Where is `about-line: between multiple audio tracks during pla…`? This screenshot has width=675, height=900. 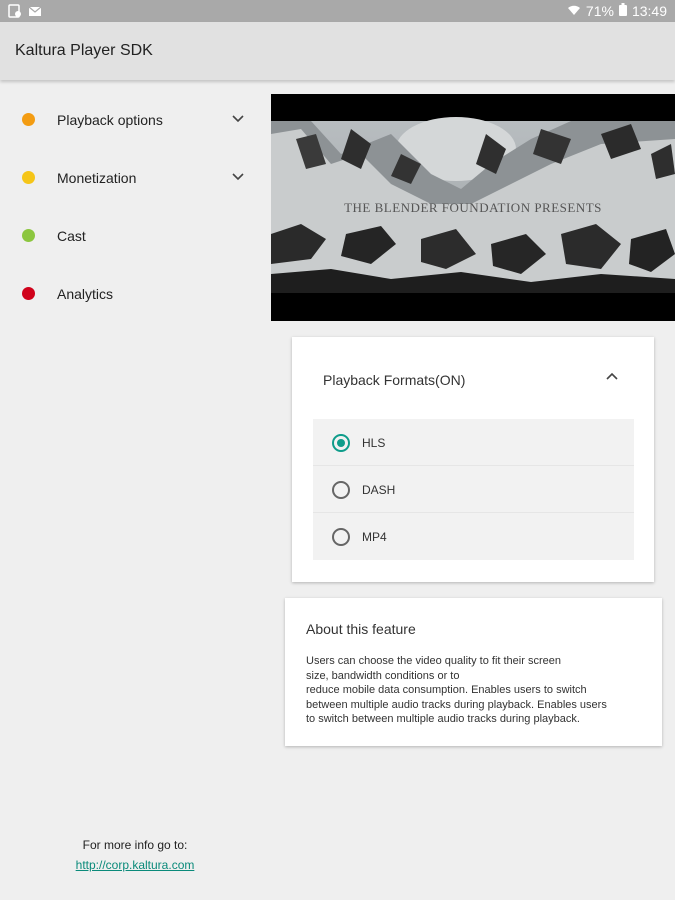
about-line: between multiple audio tracks during pla… is located at coordinates (456, 704).